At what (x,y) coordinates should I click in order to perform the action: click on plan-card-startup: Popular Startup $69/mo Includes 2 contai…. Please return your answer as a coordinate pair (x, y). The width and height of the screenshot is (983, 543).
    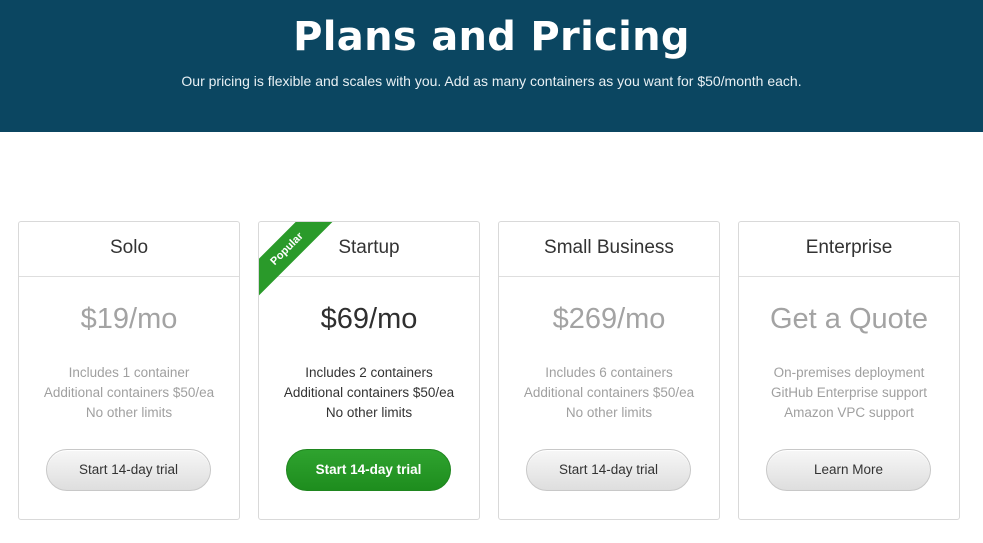
    Looking at the image, I should click on (369, 370).